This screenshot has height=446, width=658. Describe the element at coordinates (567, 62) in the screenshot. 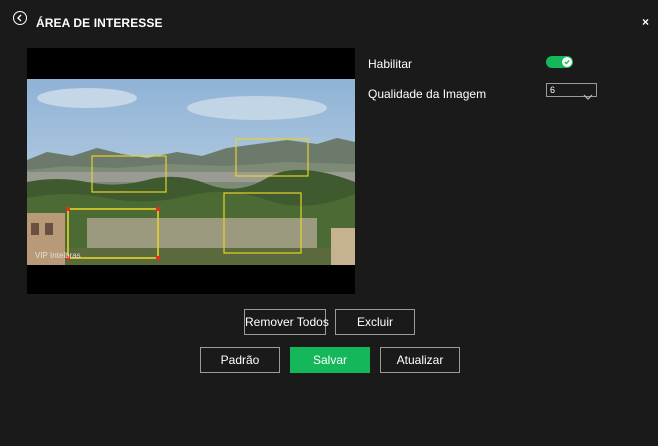

I see `check-icon` at that location.